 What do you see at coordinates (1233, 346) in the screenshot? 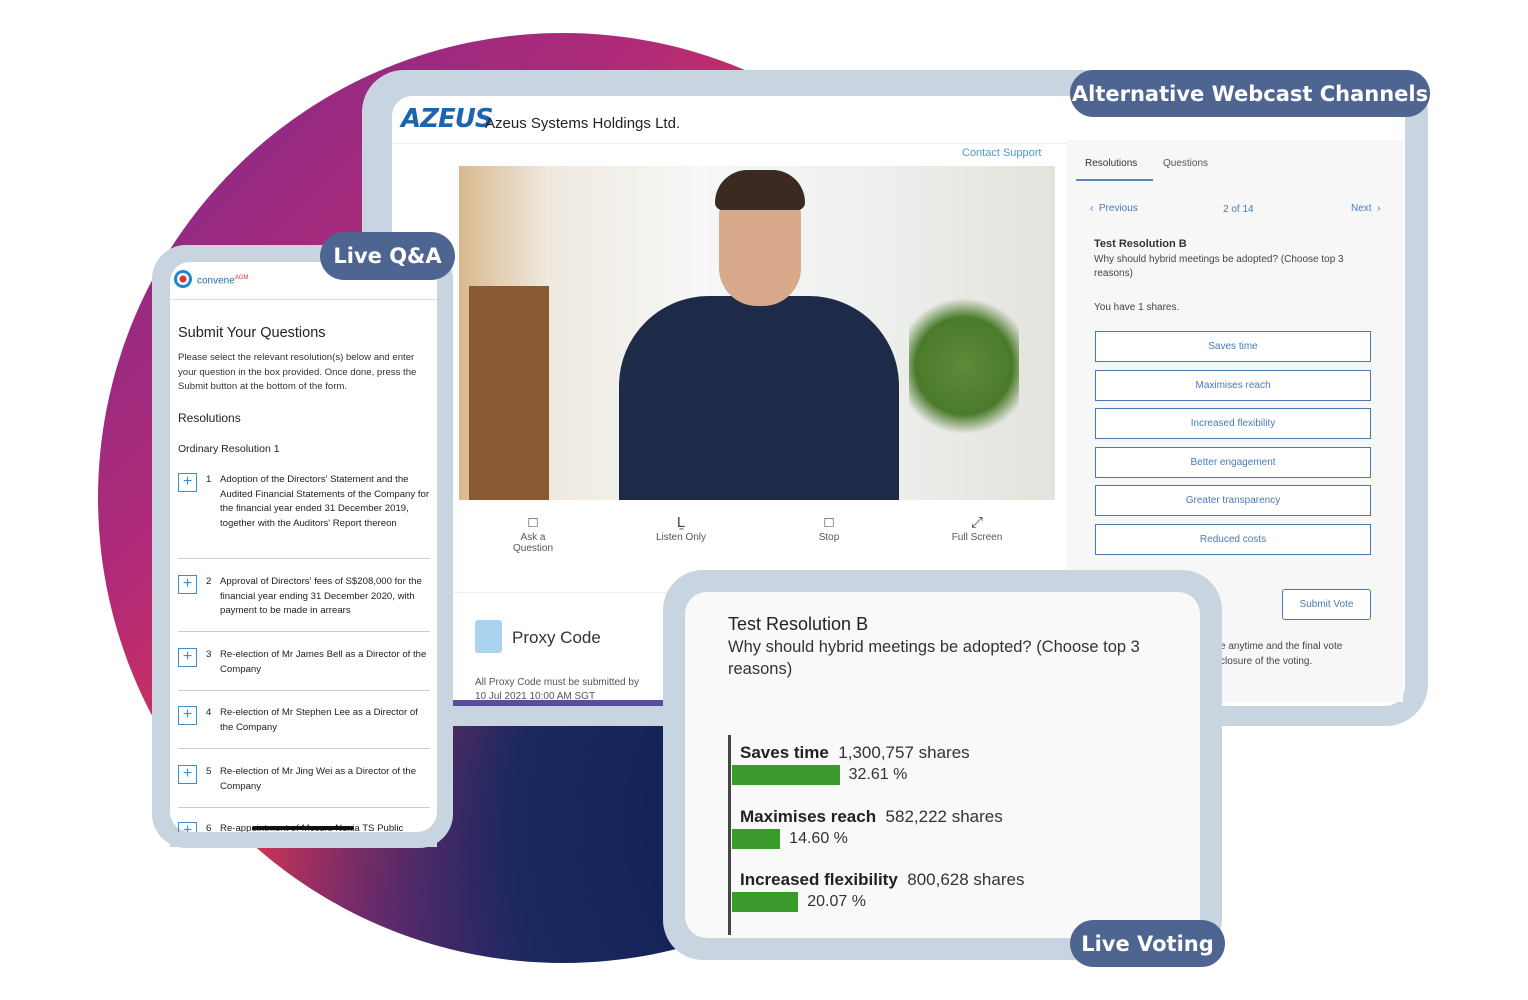
I see `vote-option-button: Saves time` at bounding box center [1233, 346].